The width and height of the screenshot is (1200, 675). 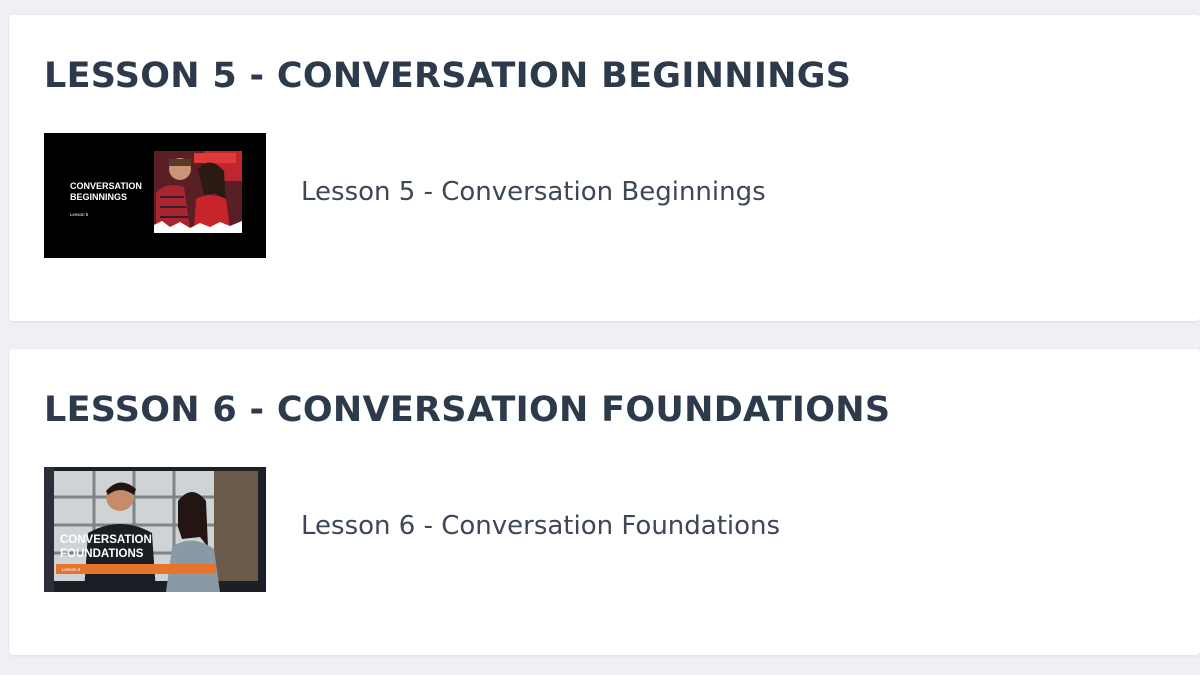 What do you see at coordinates (98, 197) in the screenshot?
I see `thumb-title-line2: BEGINNINGS` at bounding box center [98, 197].